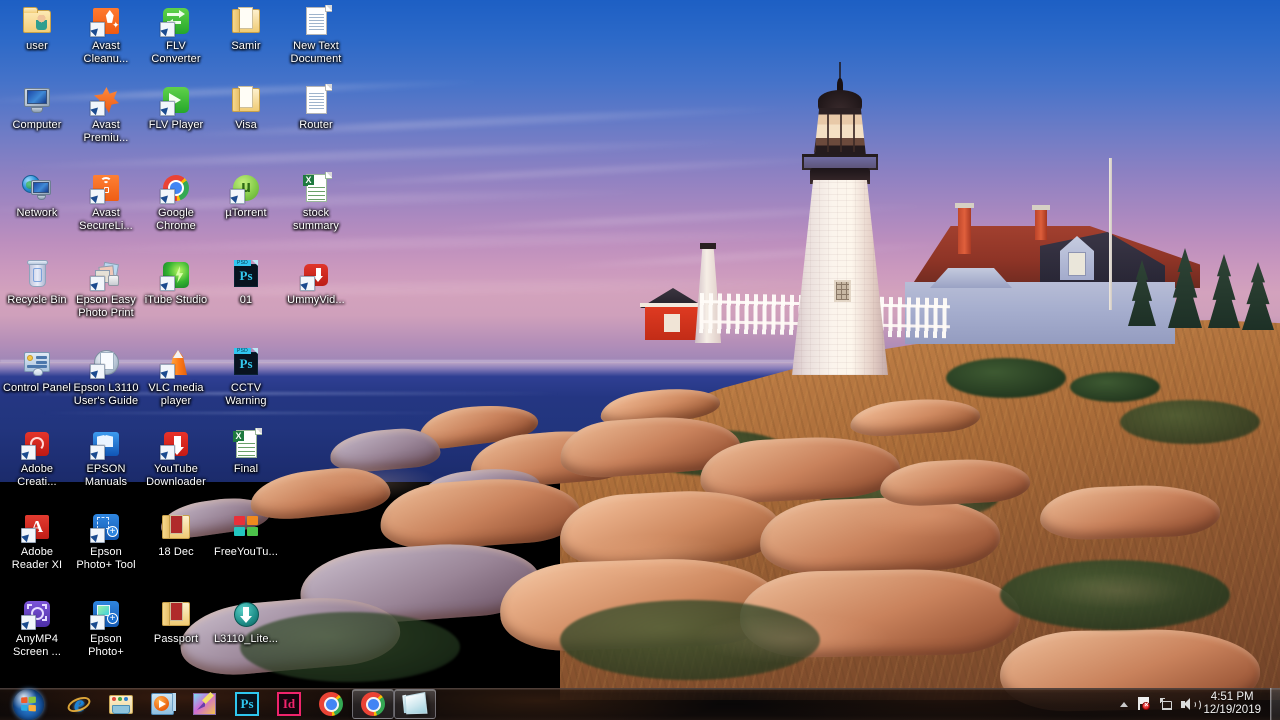 This screenshot has width=1280, height=720. What do you see at coordinates (176, 35) in the screenshot?
I see `desktop-icon-flv-converter: FLV Converter` at bounding box center [176, 35].